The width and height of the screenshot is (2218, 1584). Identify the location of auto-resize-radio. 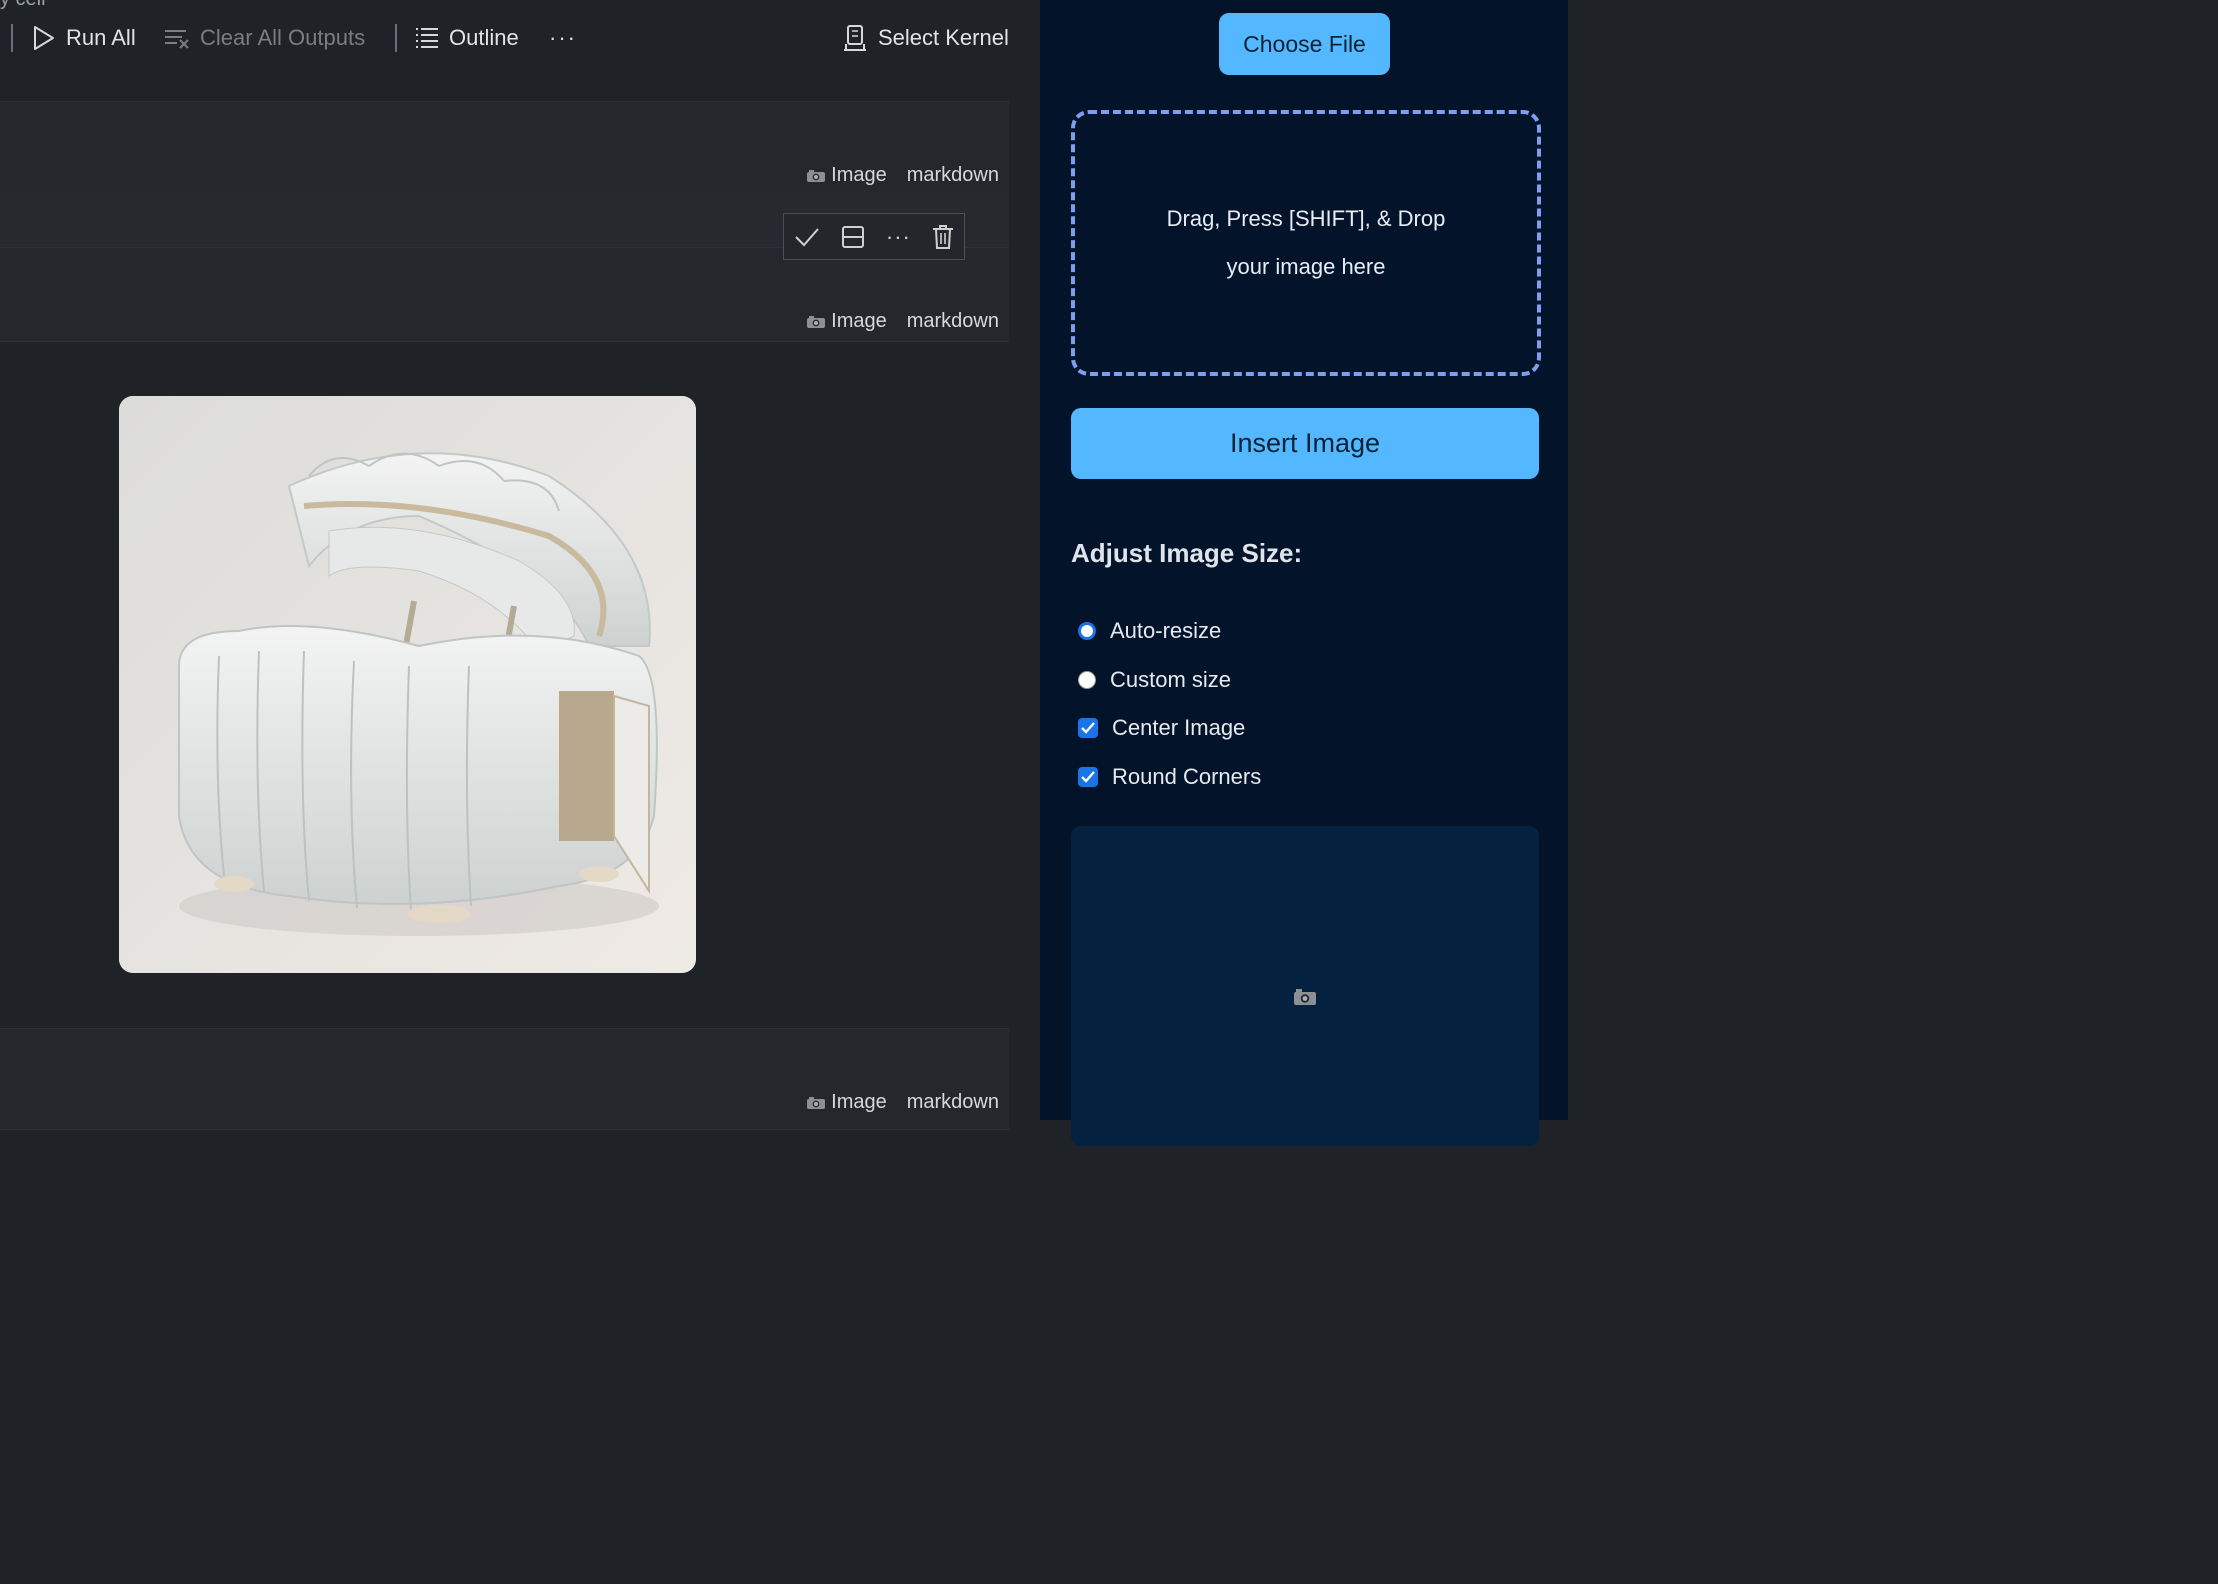
(1087, 631).